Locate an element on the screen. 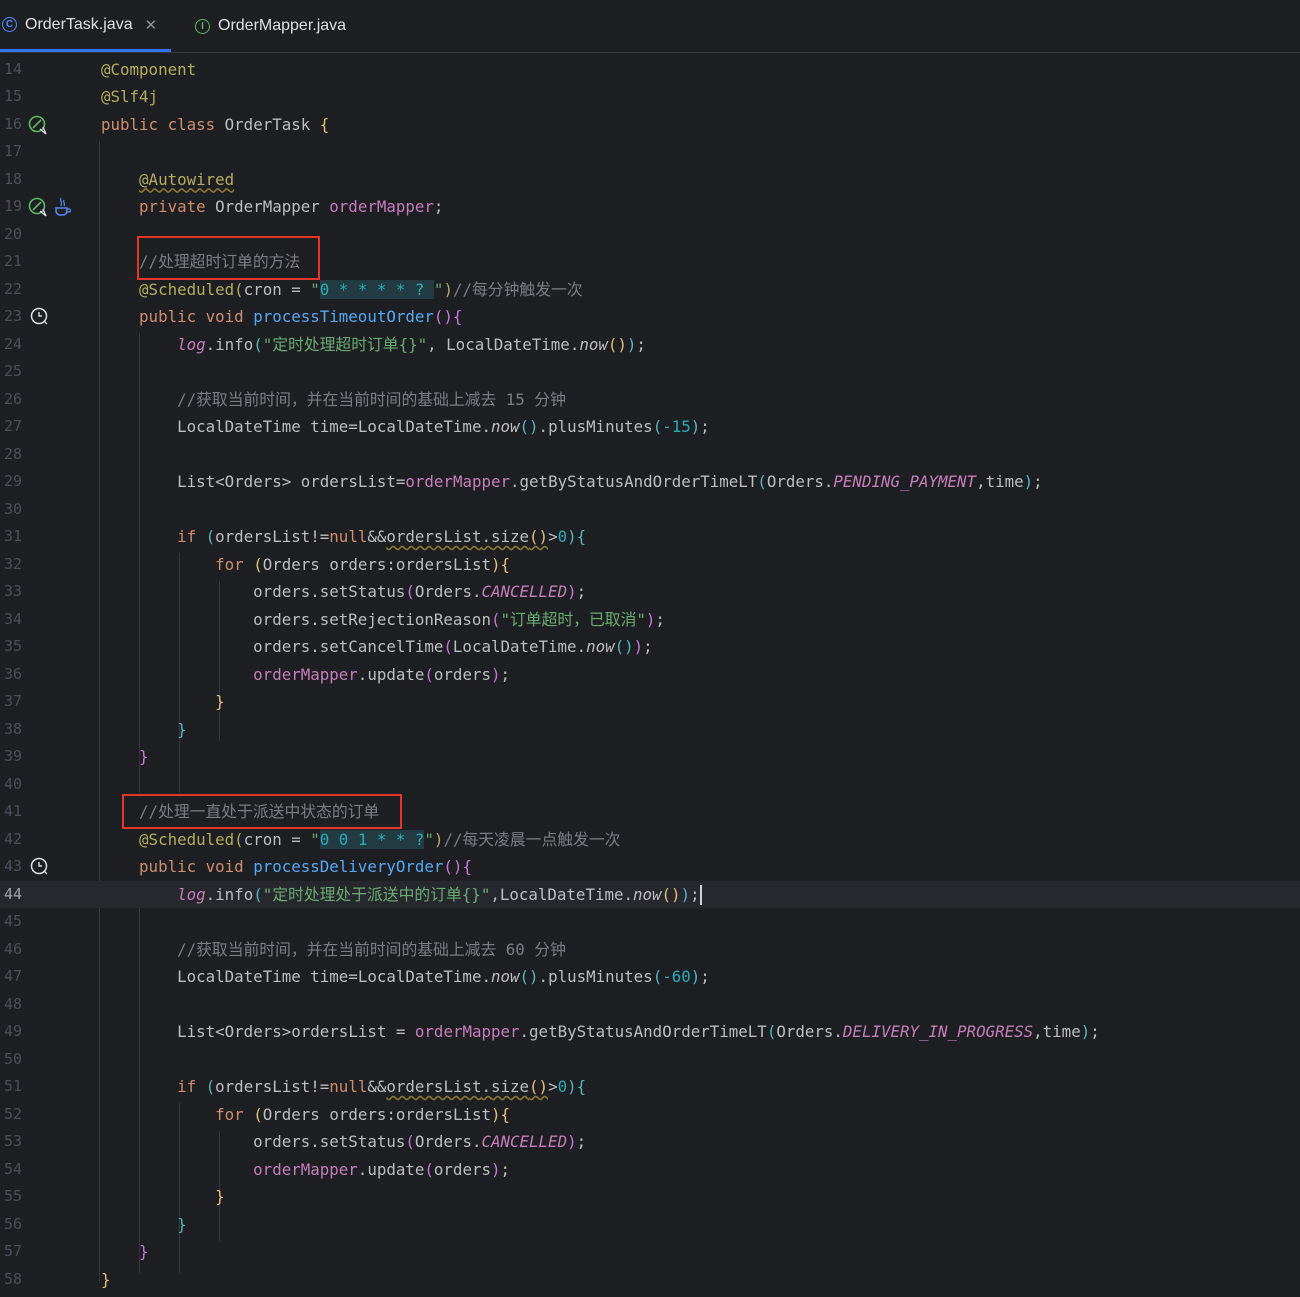  java-interface-icon: I is located at coordinates (202, 26).